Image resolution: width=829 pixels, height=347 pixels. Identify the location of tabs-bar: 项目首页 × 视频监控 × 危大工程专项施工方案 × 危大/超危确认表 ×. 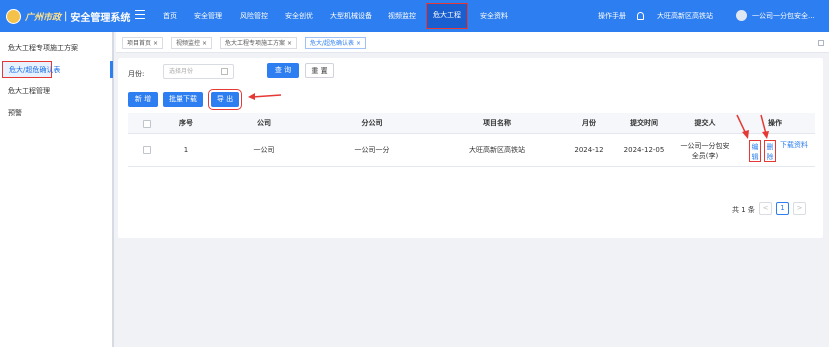
(472, 42).